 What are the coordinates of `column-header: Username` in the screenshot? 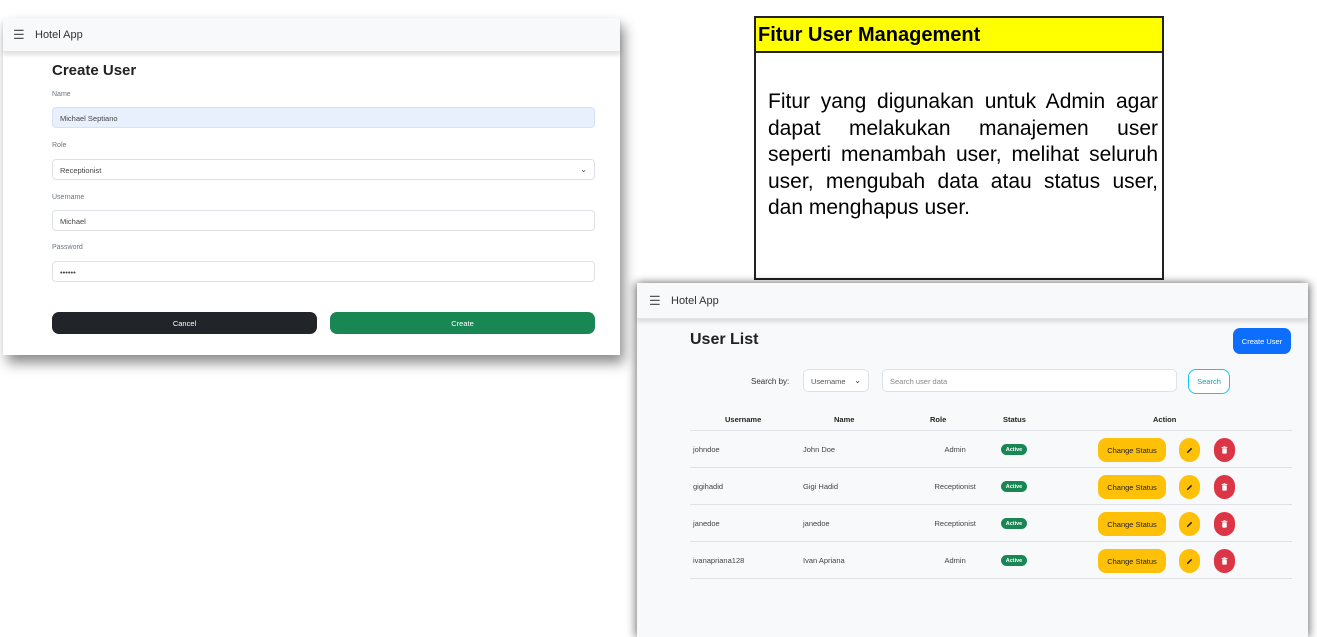 It's located at (743, 419).